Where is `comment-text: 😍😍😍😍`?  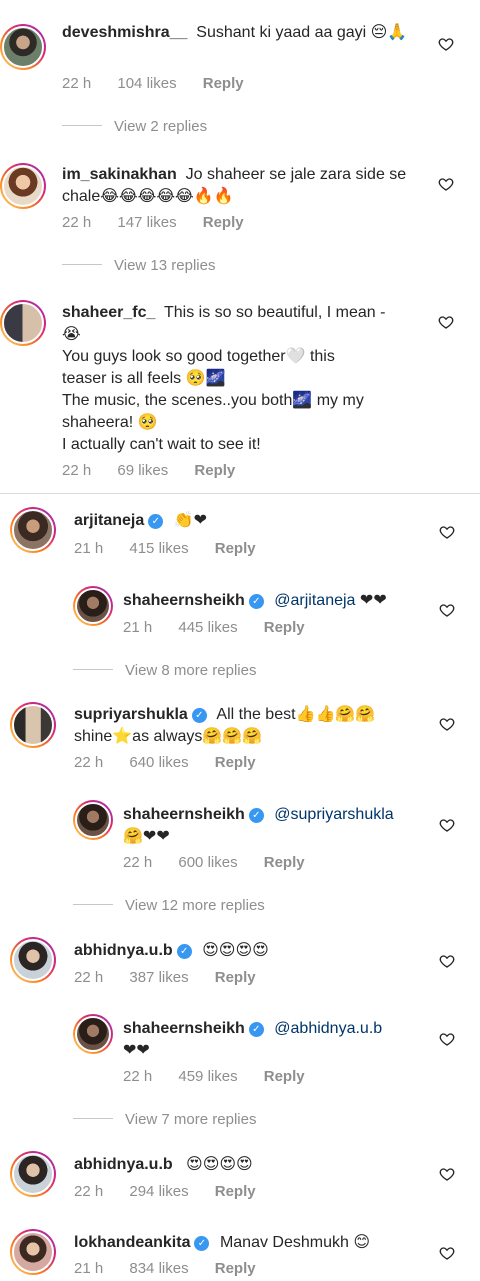 comment-text: 😍😍😍😍 is located at coordinates (235, 950).